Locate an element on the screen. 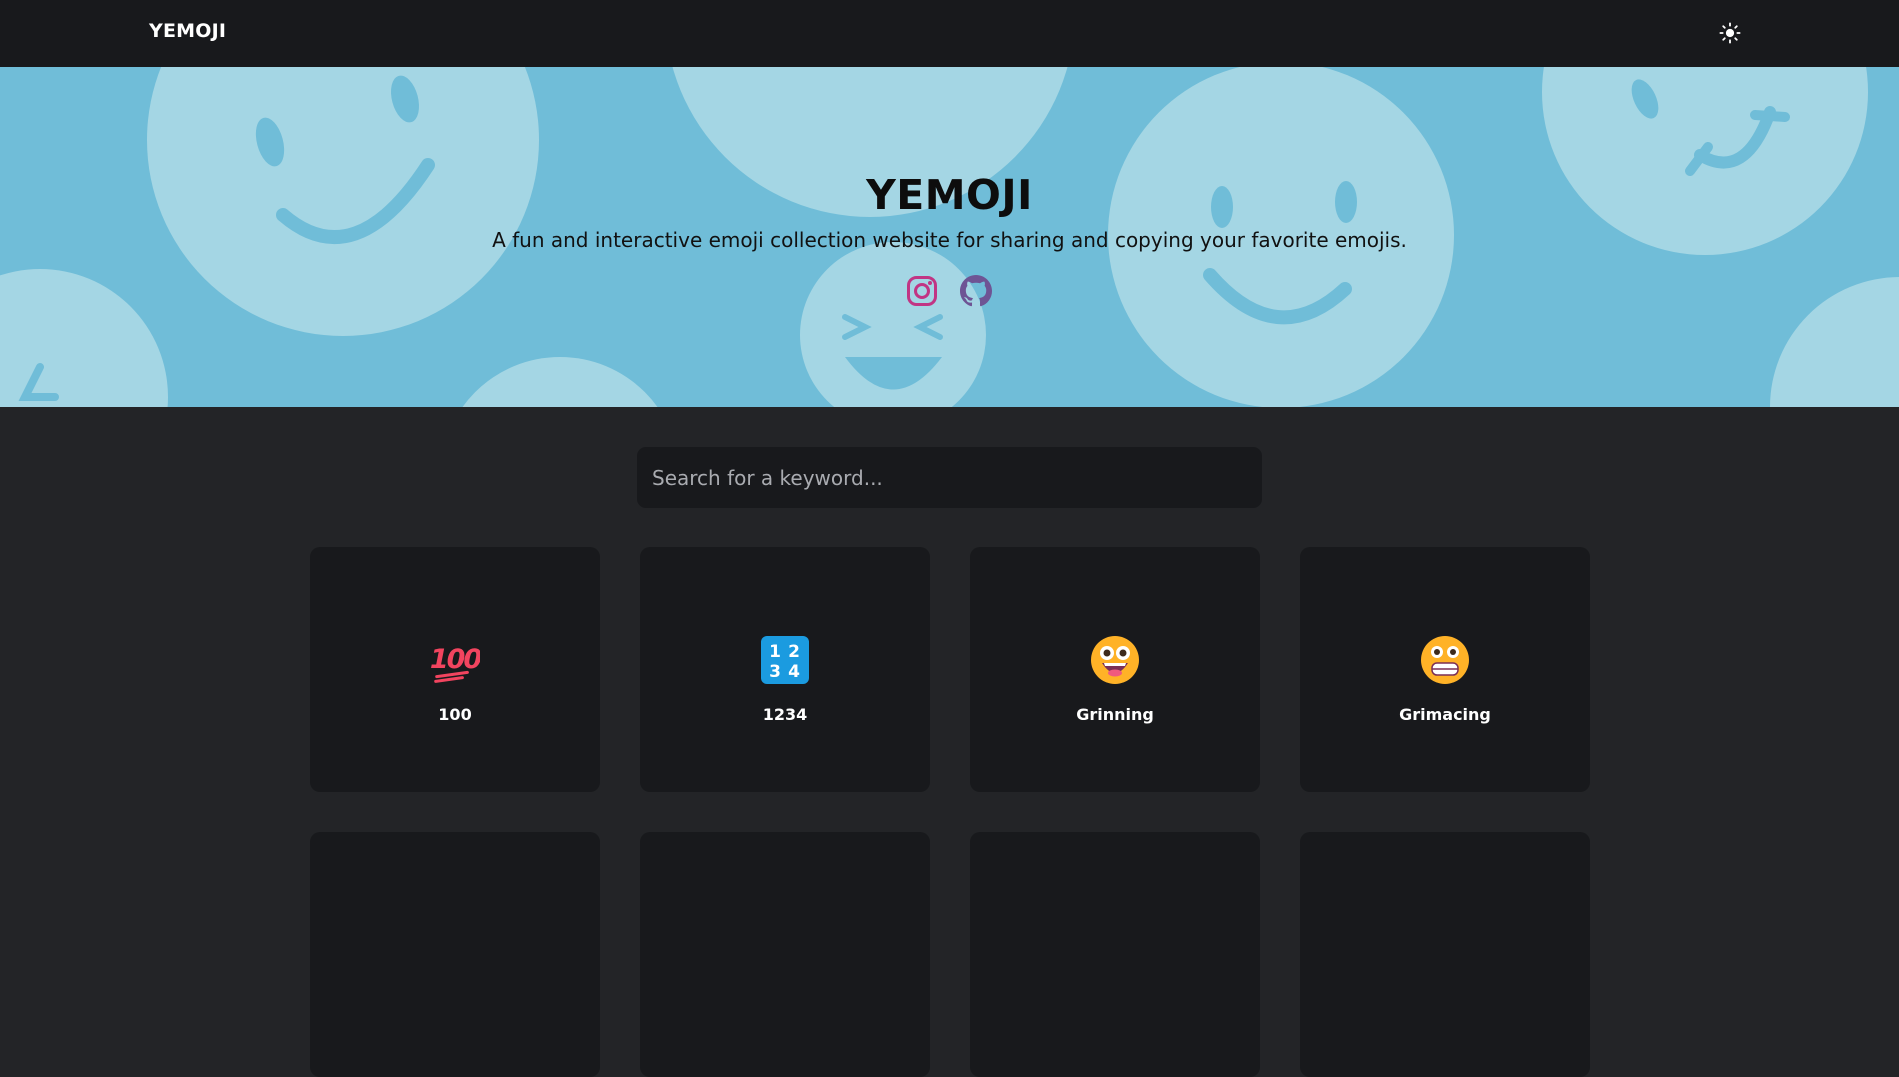 This screenshot has width=1899, height=1077. emoji-name: 1234 is located at coordinates (785, 714).